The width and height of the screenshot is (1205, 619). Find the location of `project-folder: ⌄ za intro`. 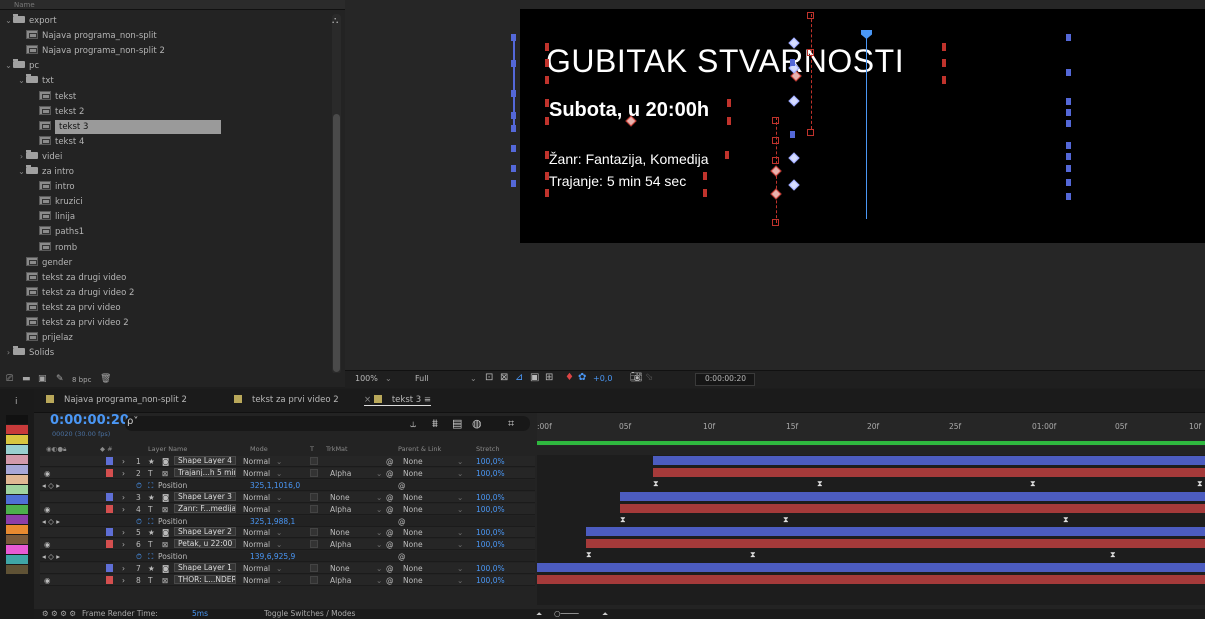

project-folder: ⌄ za intro is located at coordinates (166, 172).